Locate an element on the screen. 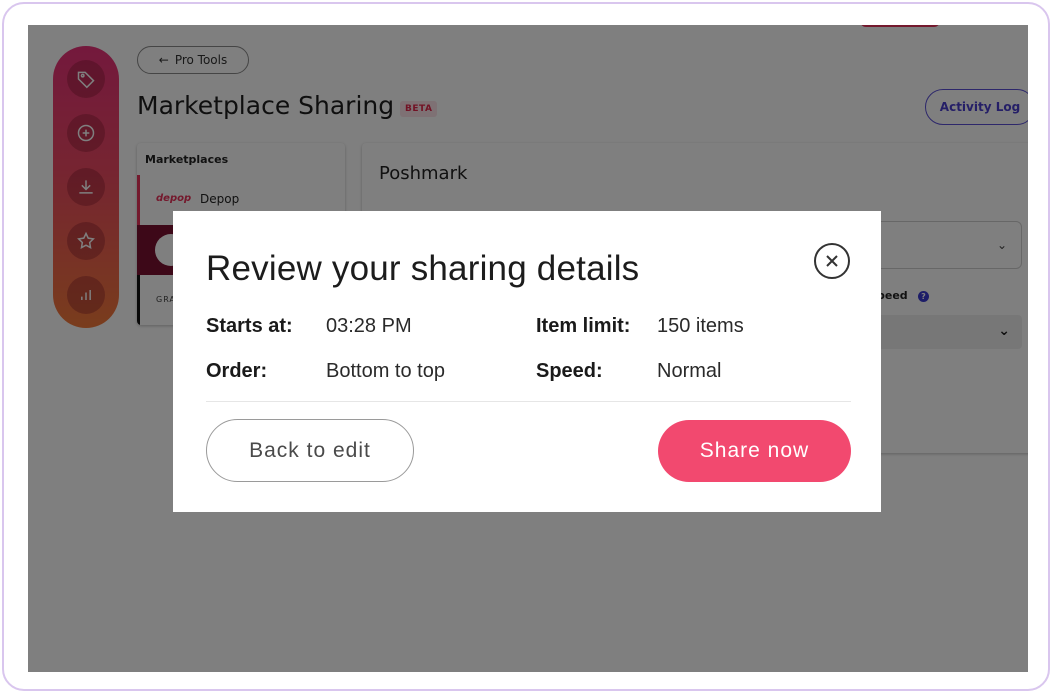 This screenshot has width=1052, height=693. speed-value: Normal is located at coordinates (689, 371).